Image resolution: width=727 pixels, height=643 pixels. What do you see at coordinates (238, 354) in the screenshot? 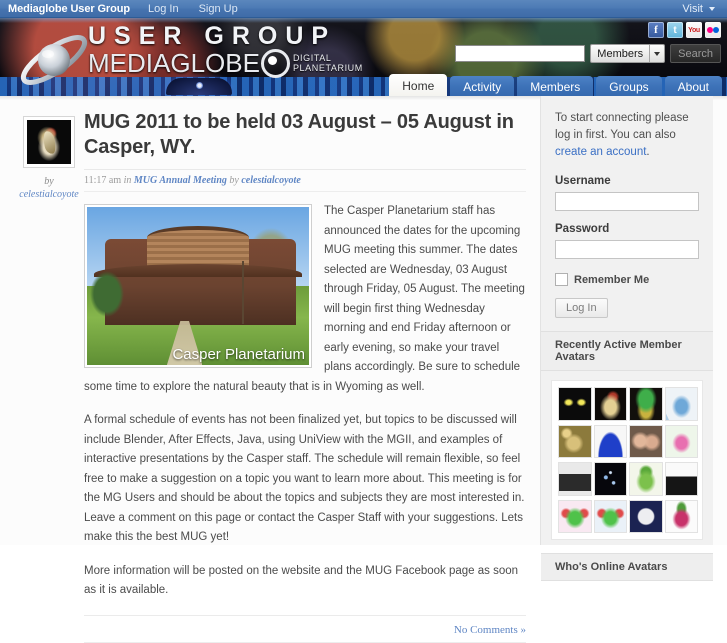
I see `post-image-caption: Casper Planetarium` at bounding box center [238, 354].